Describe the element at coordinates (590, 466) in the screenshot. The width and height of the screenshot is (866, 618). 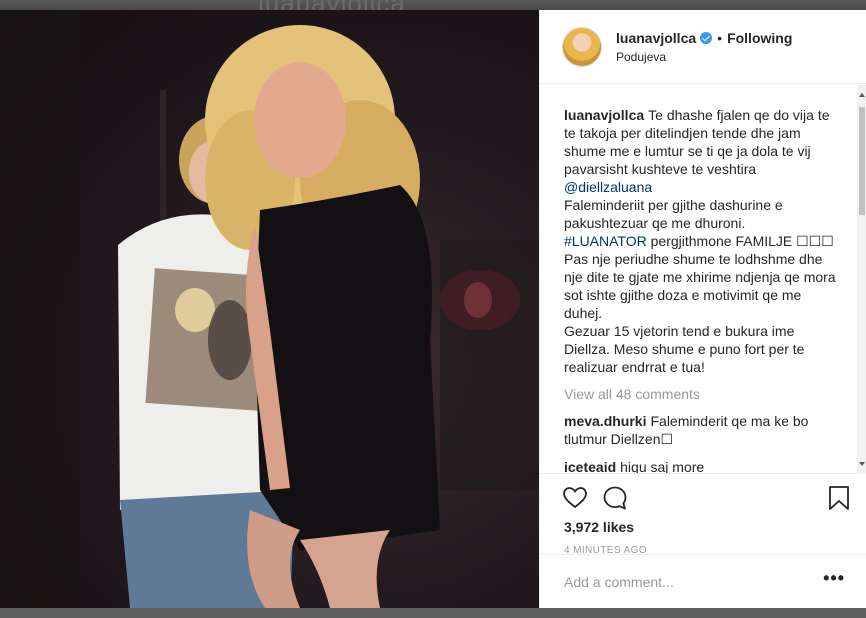
I see `comment-username: iceteaid` at that location.